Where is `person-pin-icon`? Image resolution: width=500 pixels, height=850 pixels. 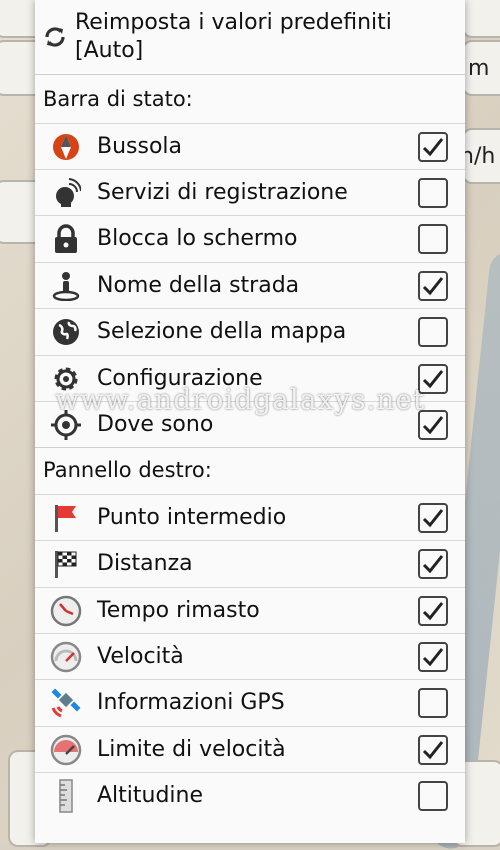
person-pin-icon is located at coordinates (66, 286).